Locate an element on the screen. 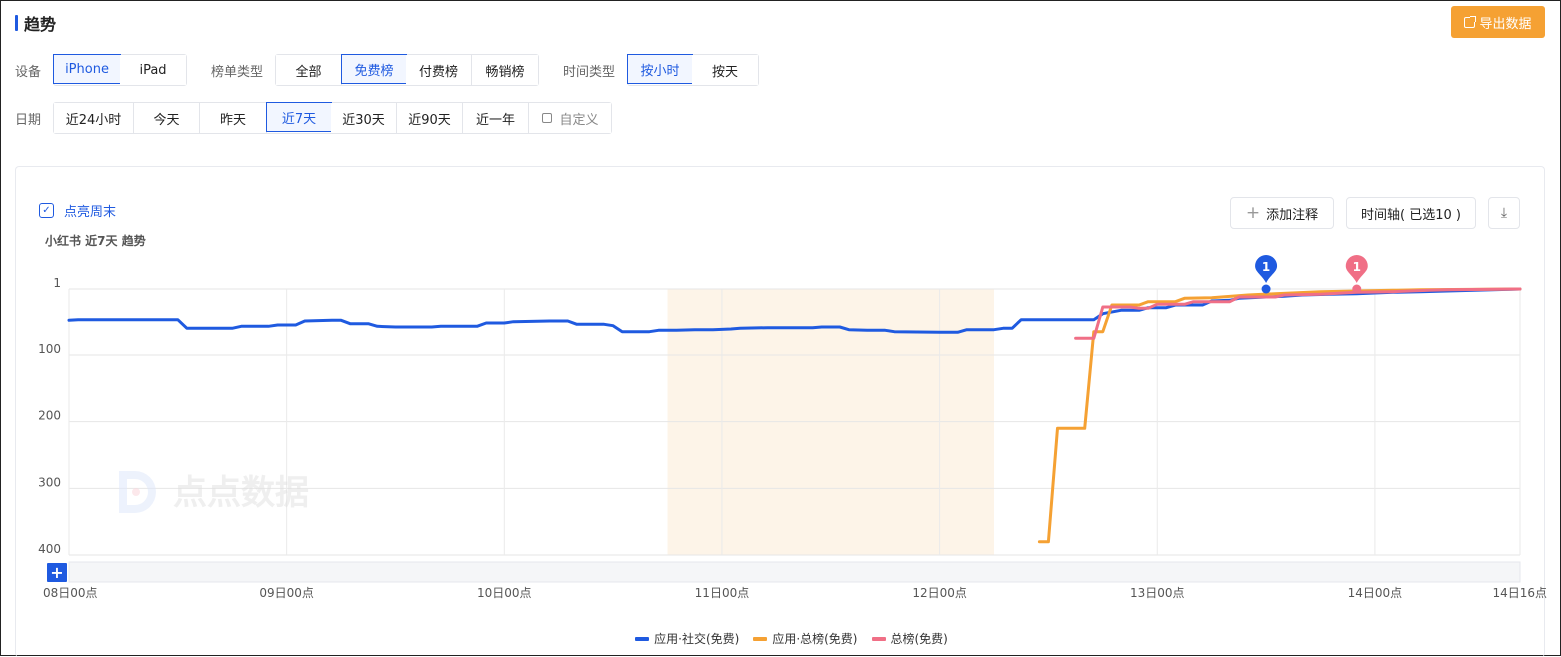 Image resolution: width=1561 pixels, height=657 pixels. chart-type-paid: 付费榜 is located at coordinates (439, 70).